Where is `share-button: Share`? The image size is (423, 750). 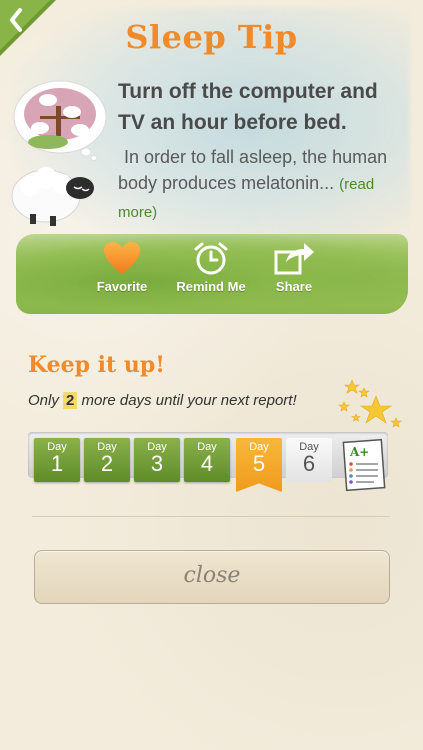
share-button: Share is located at coordinates (294, 267).